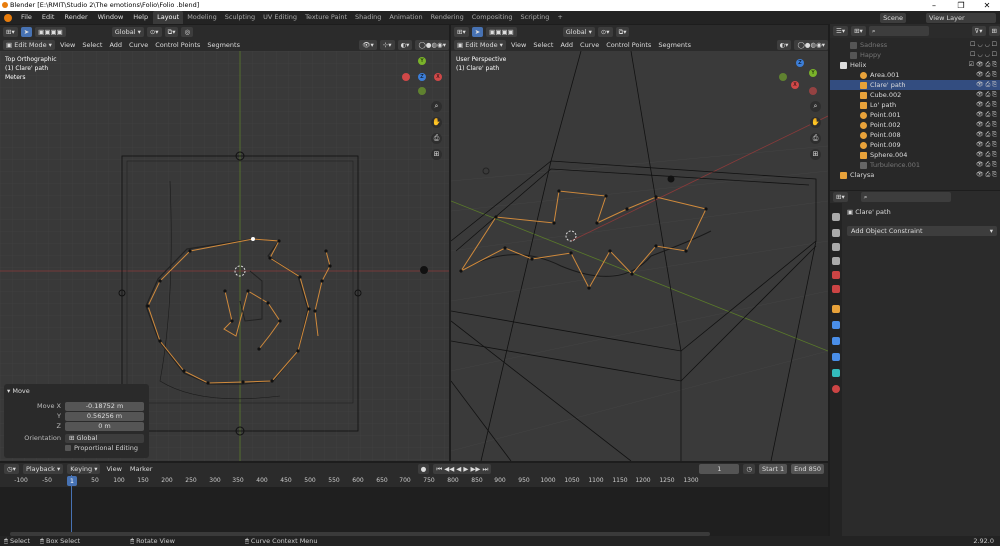 Image resolution: width=1000 pixels, height=546 pixels. I want to click on outliner-row: Point.002 👁 ⎙ ⎘, so click(915, 125).